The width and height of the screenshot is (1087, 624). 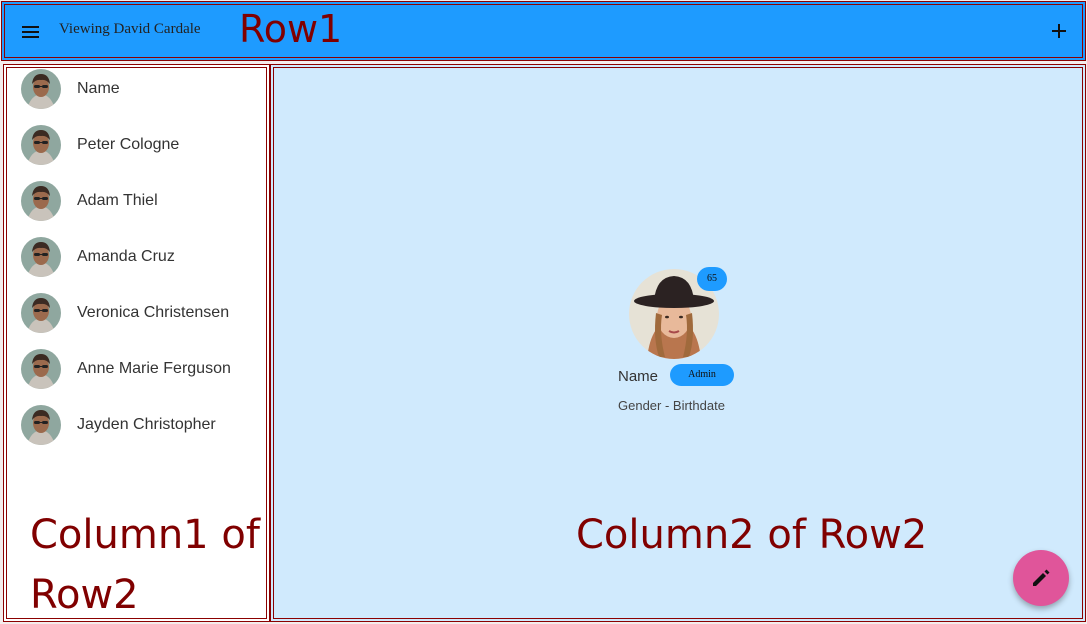 I want to click on person-list-item: Anne Marie Ferguson, so click(x=137, y=372).